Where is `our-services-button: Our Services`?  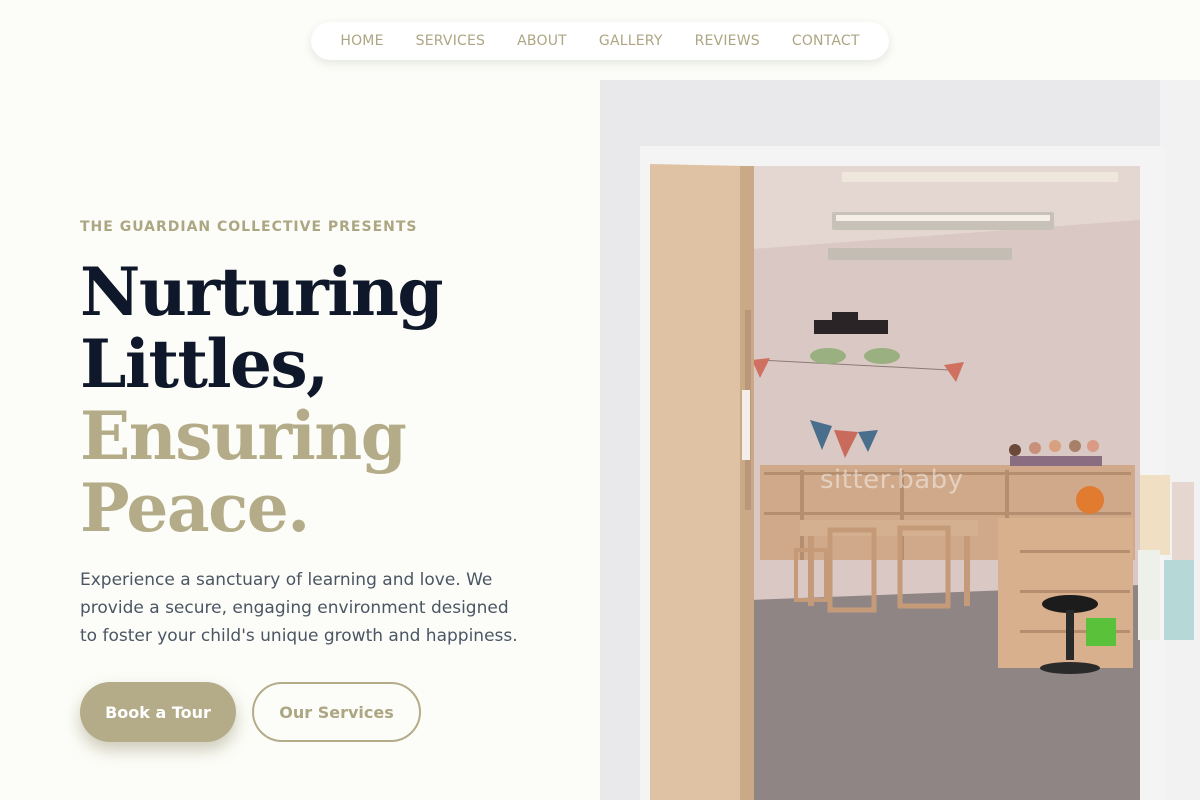 our-services-button: Our Services is located at coordinates (336, 712).